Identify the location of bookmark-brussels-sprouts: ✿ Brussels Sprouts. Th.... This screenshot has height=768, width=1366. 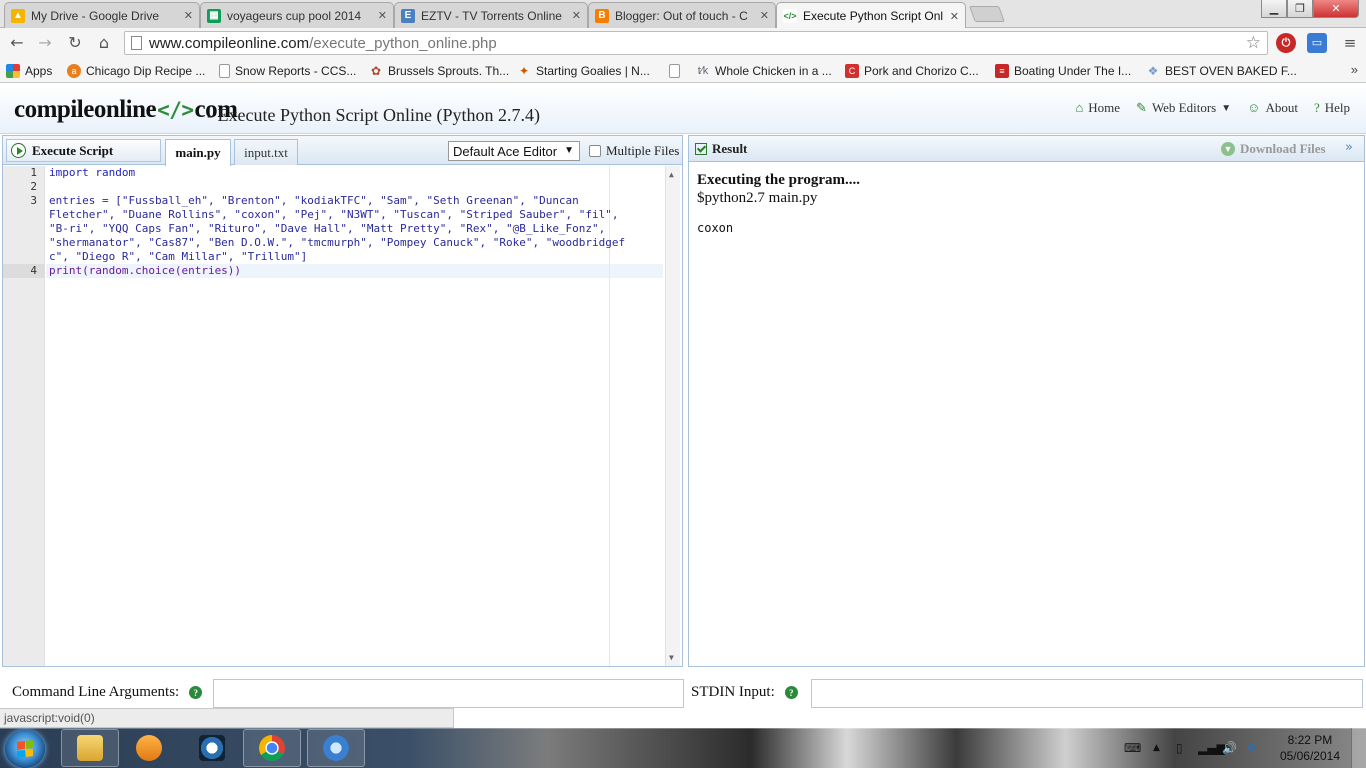
(439, 70).